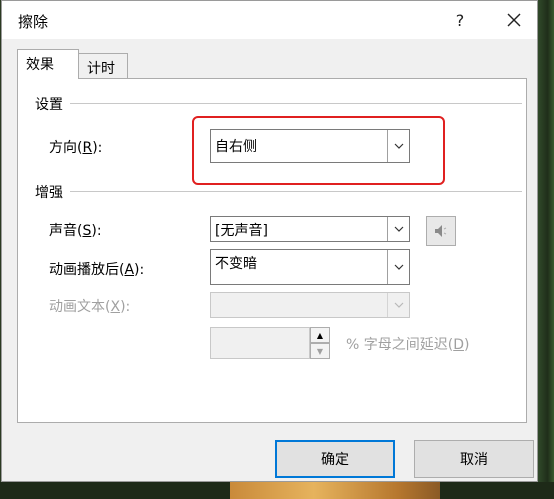 This screenshot has height=499, width=554. I want to click on letter-delay-spinner: ▲ ▼, so click(320, 343).